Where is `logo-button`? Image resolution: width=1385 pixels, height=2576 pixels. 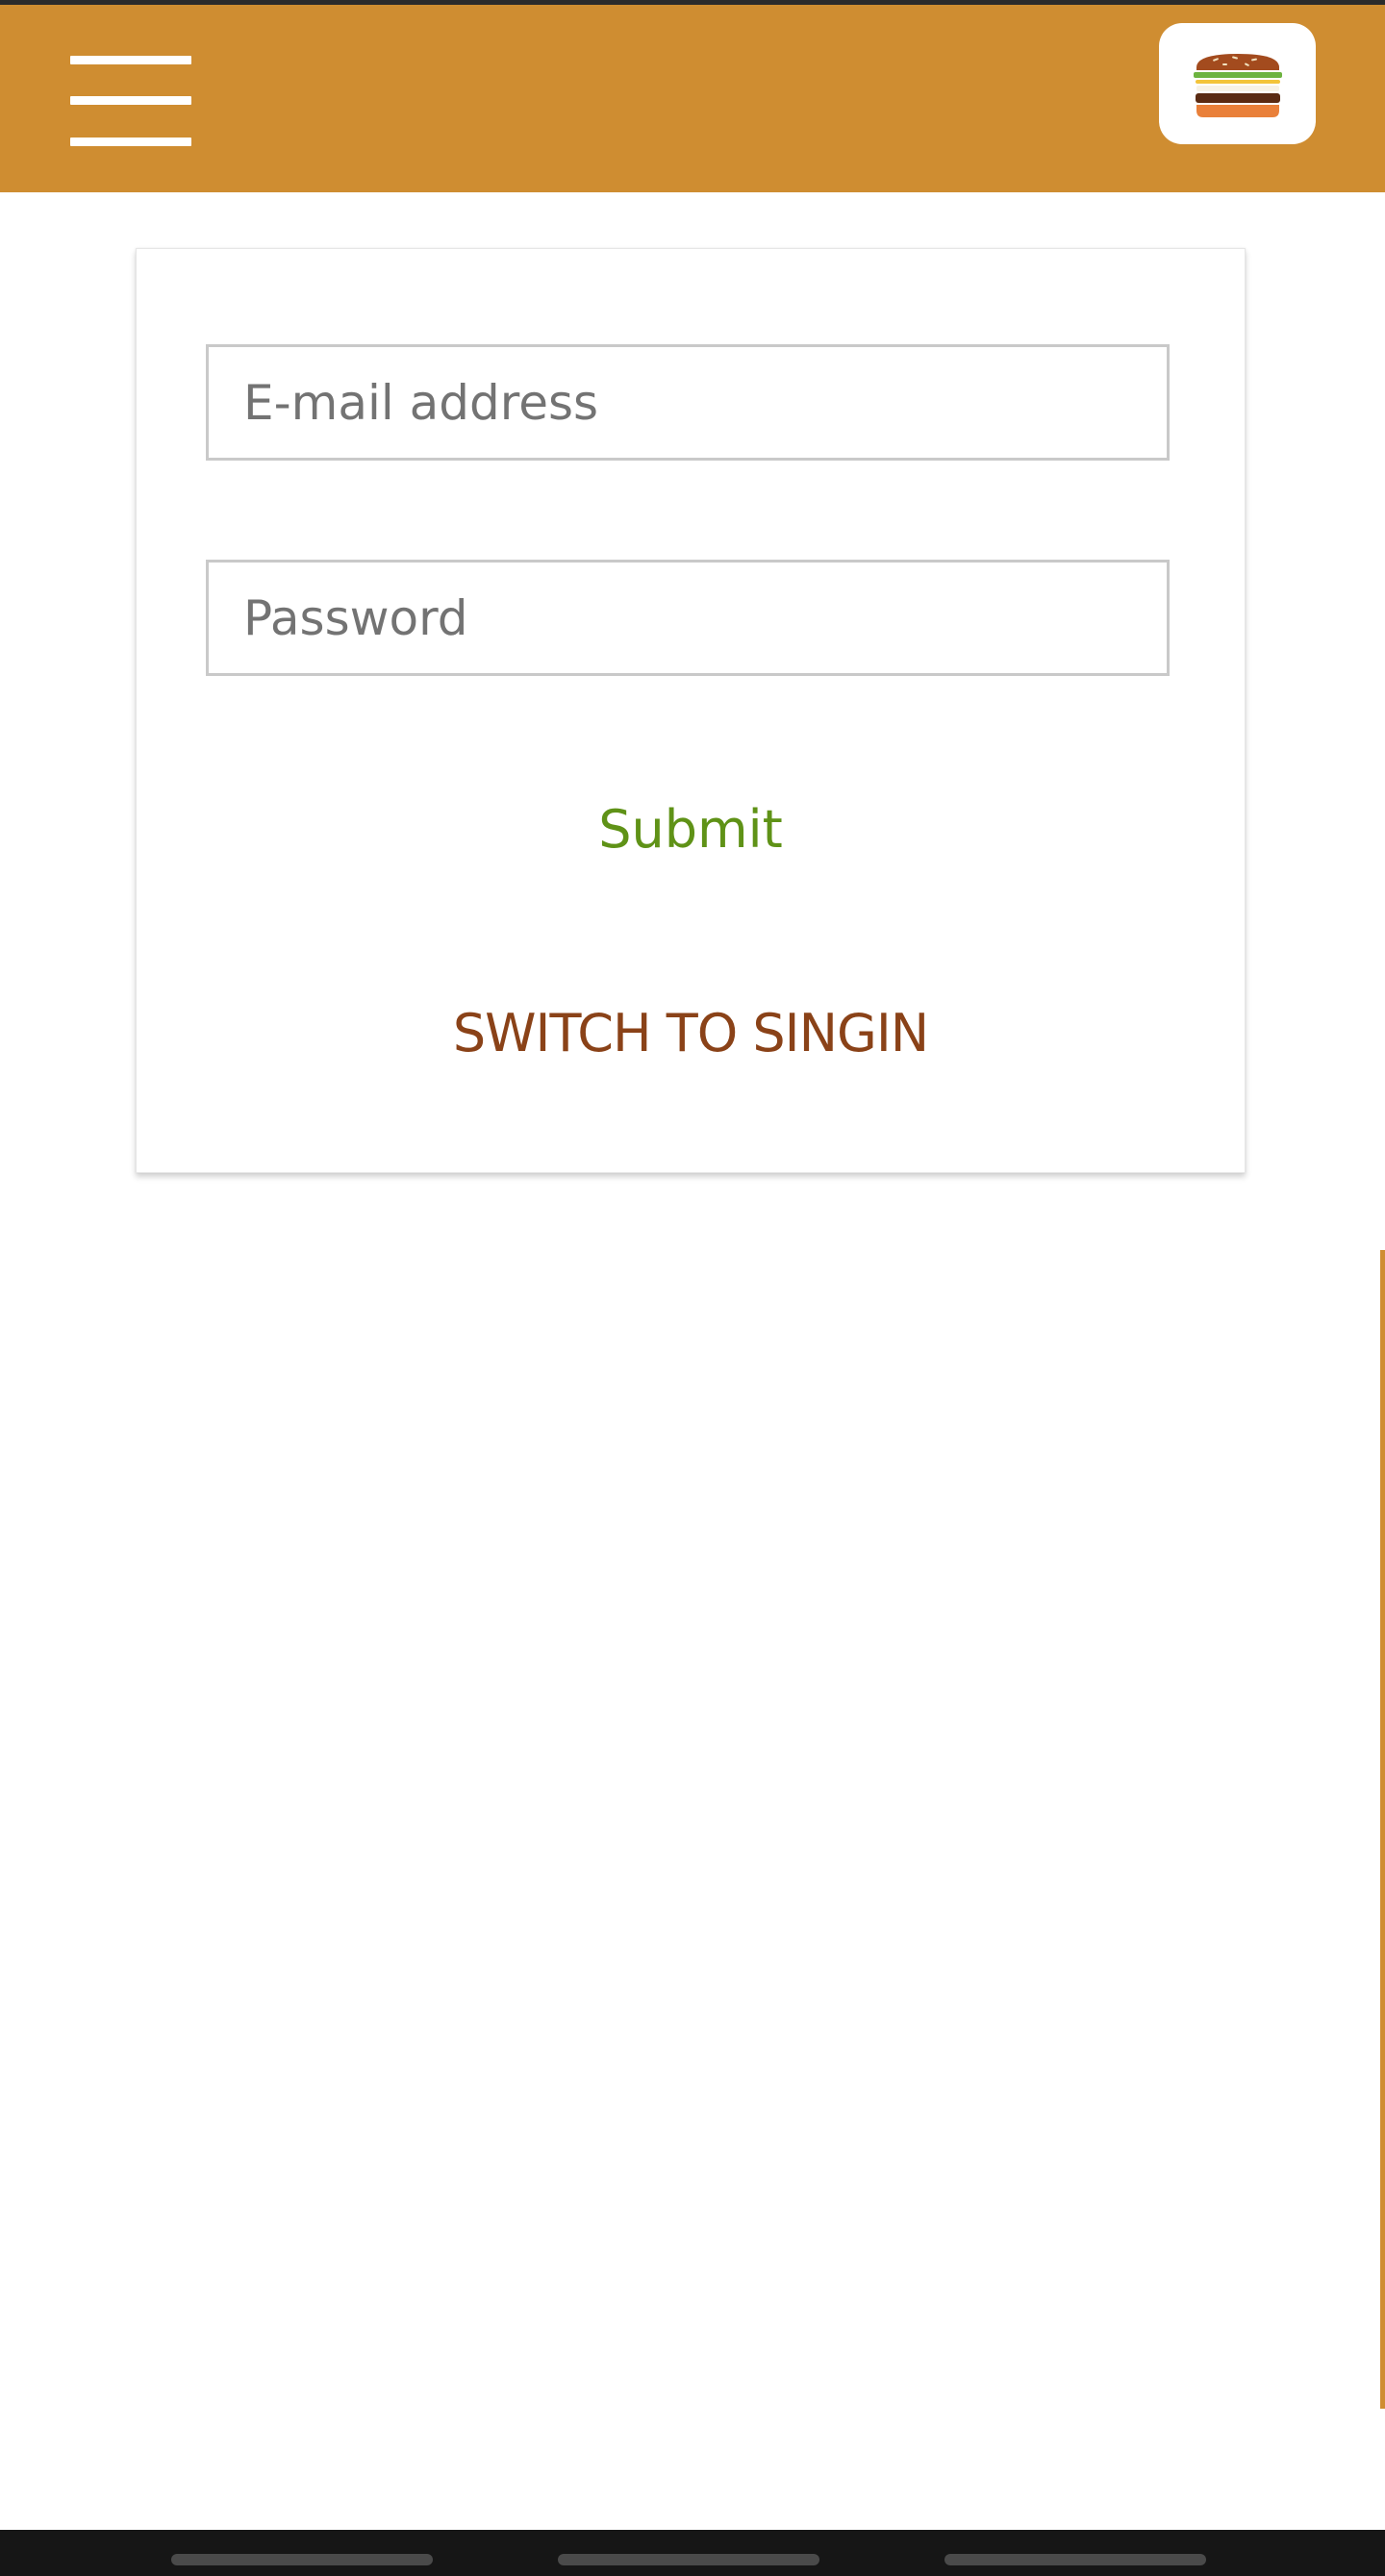
logo-button is located at coordinates (1237, 83).